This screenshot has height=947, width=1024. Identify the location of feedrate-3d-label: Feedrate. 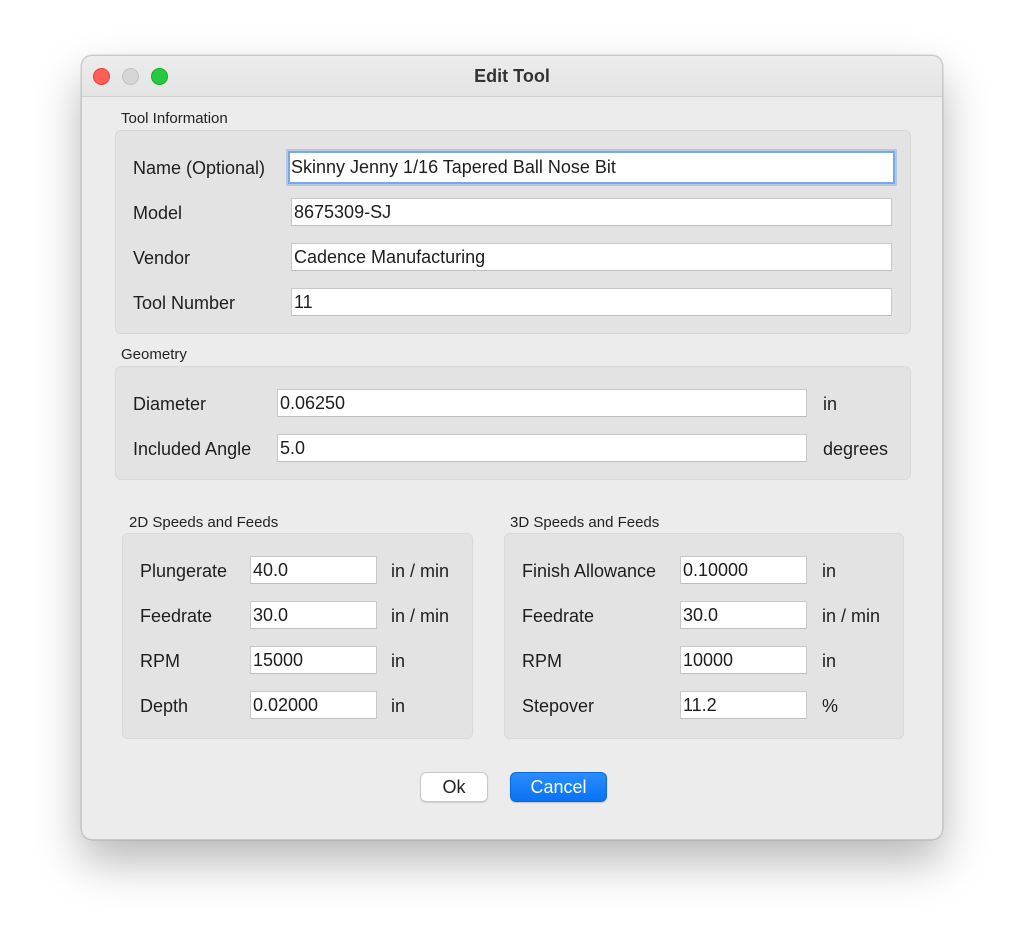
(558, 616).